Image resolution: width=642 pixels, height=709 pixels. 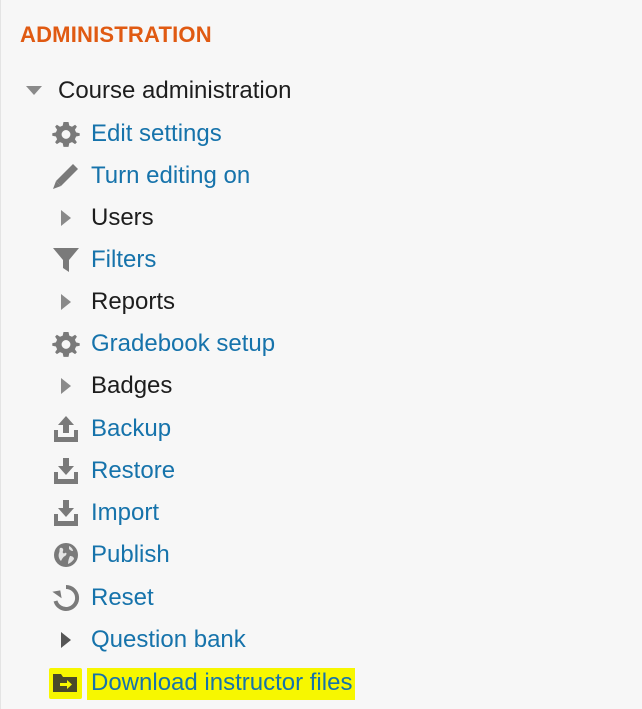 I want to click on globe-icon, so click(x=66, y=555).